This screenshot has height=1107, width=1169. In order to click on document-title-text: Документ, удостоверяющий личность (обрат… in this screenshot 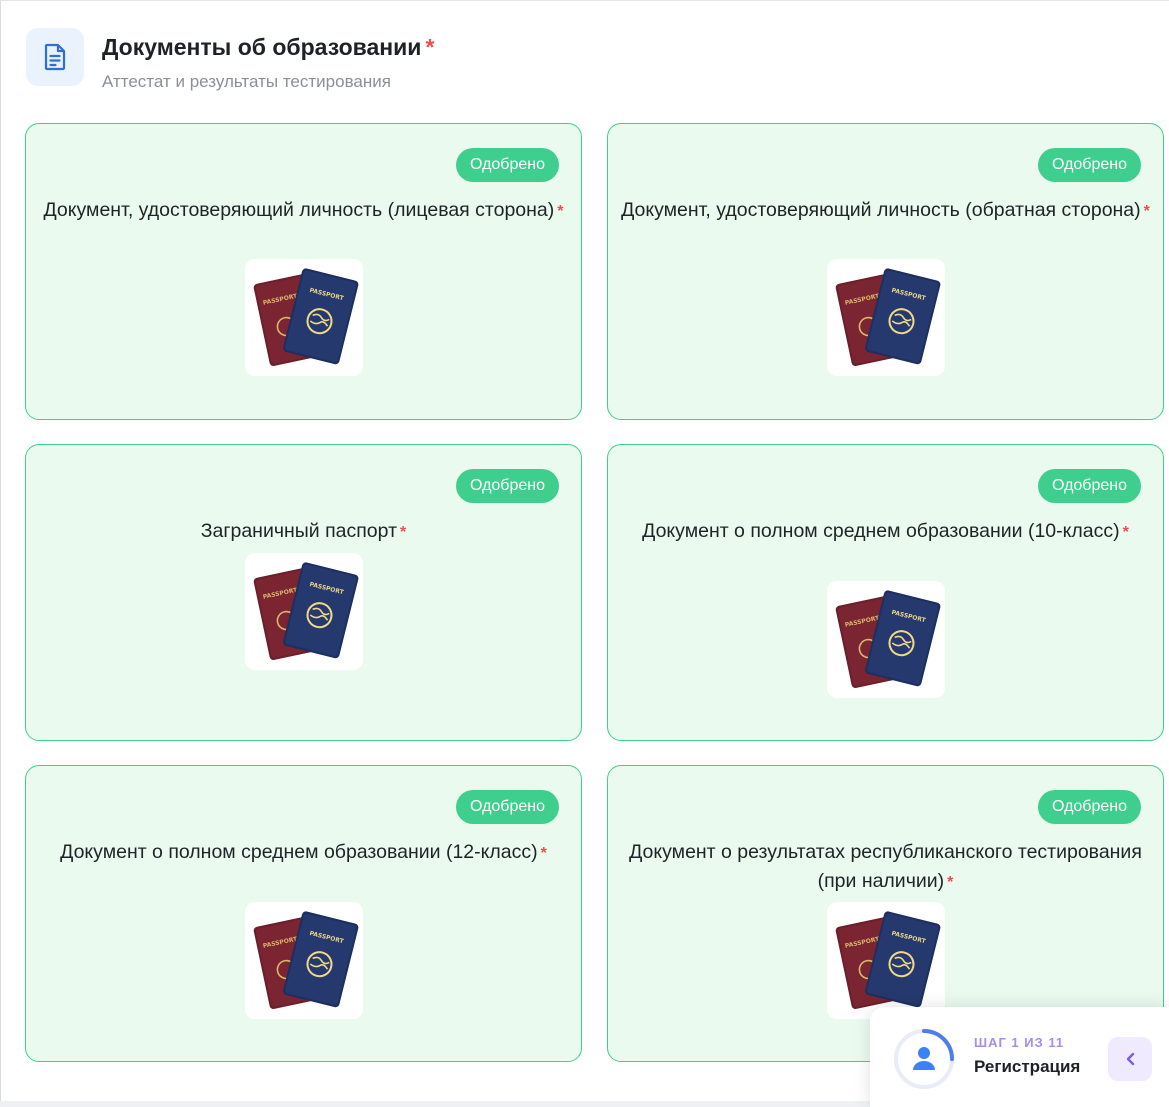, I will do `click(881, 210)`.